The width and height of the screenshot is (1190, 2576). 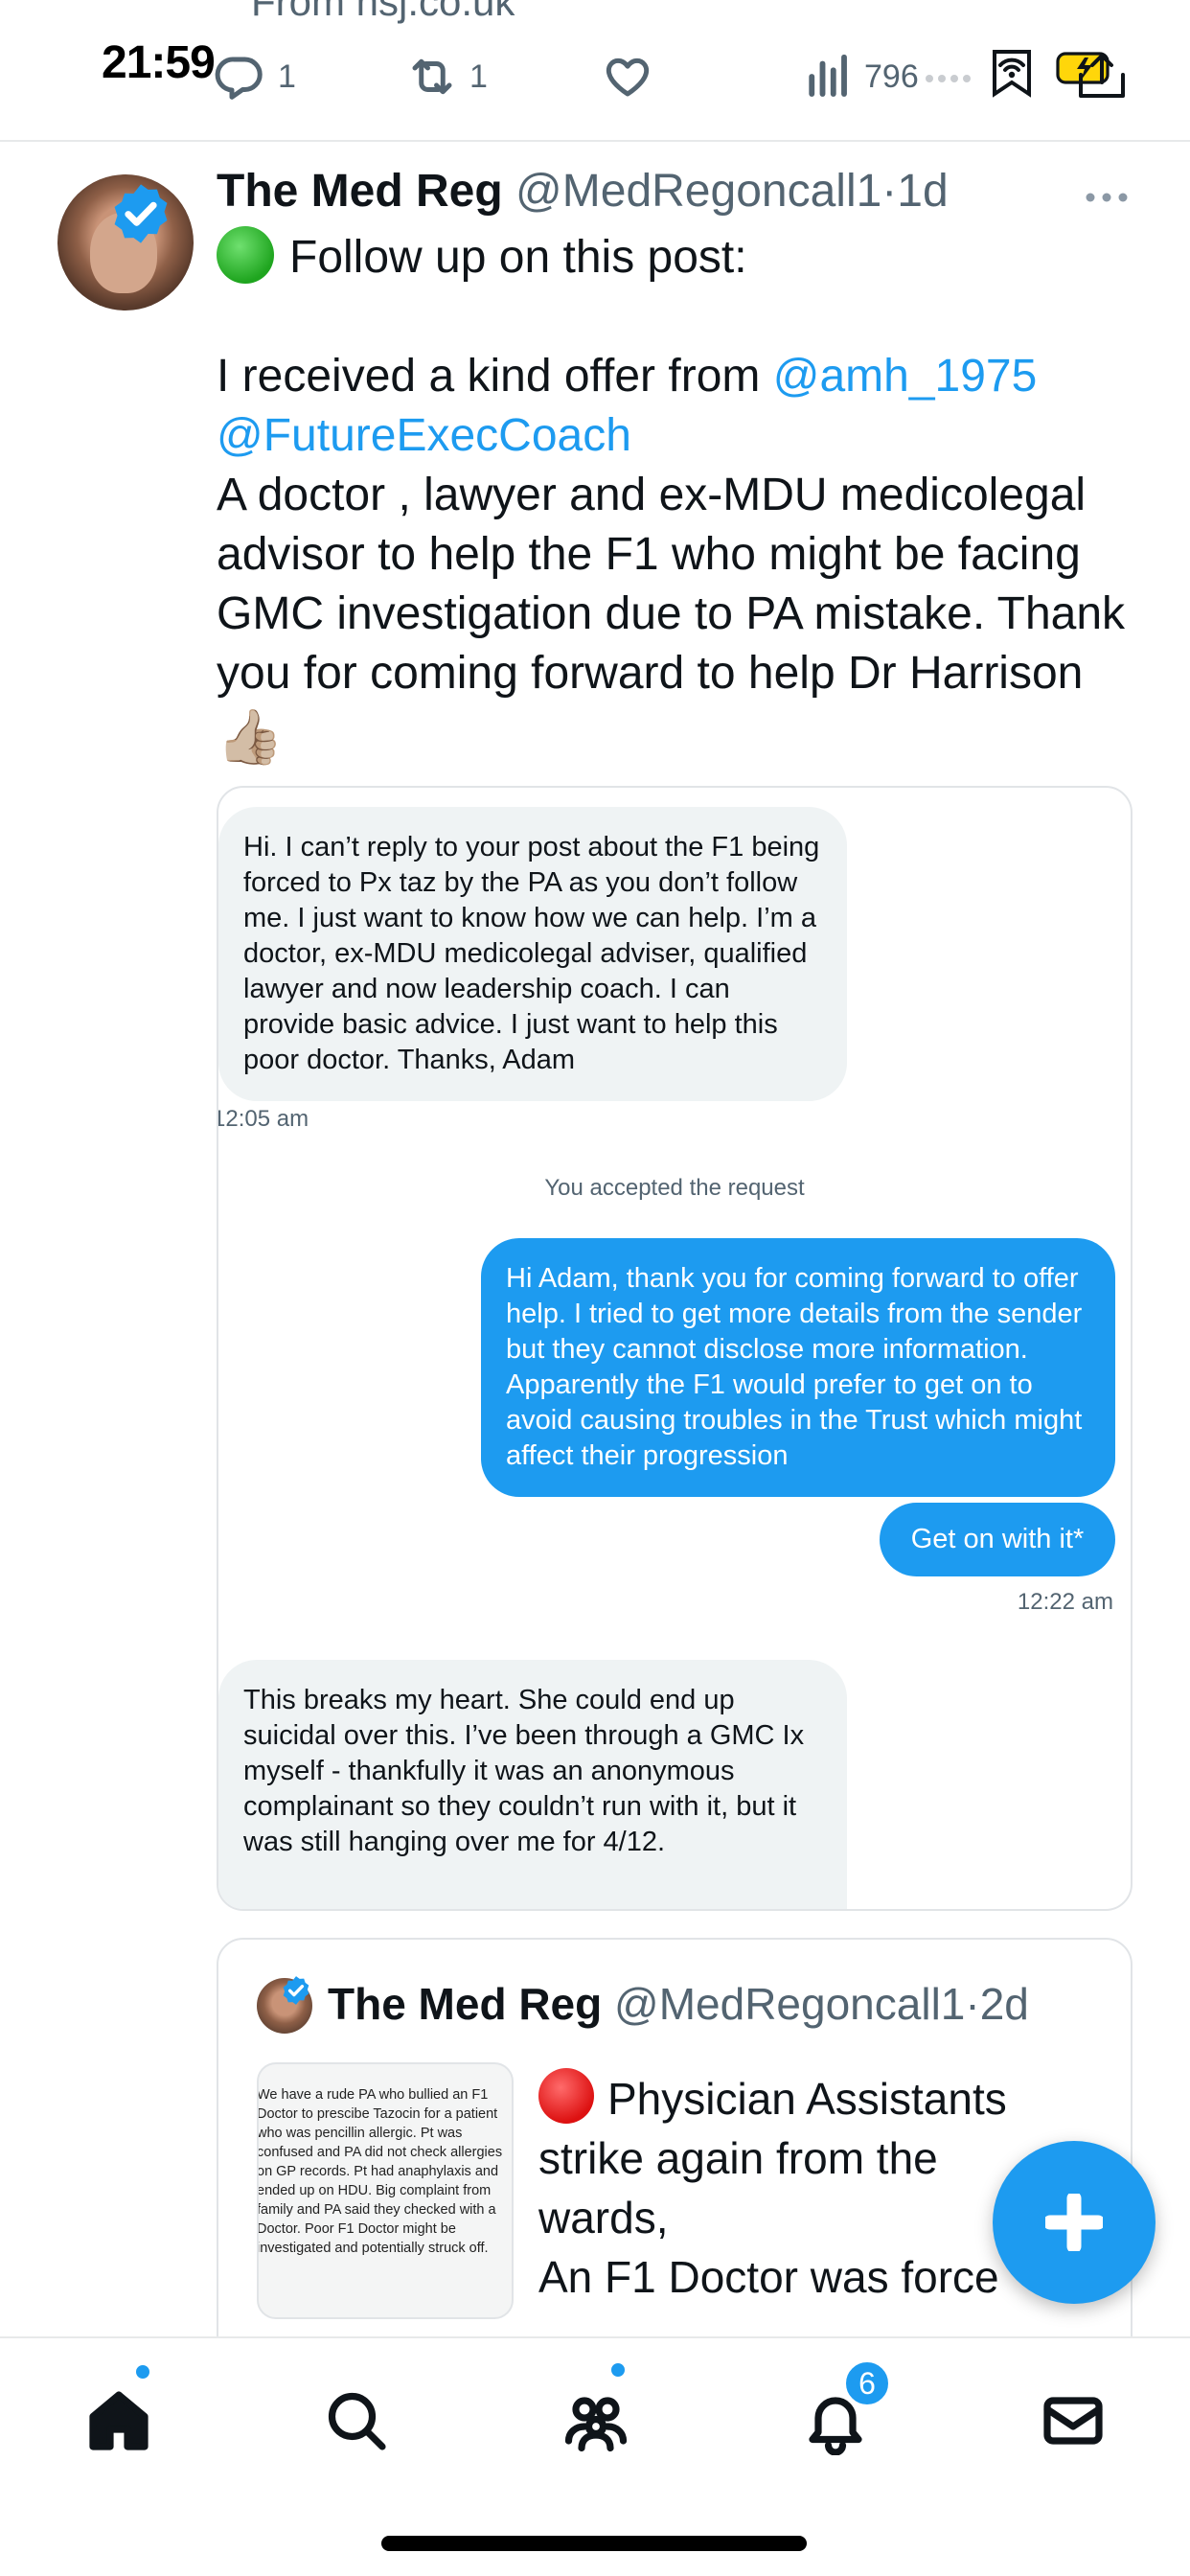 What do you see at coordinates (287, 76) in the screenshot?
I see `reply-count: 1` at bounding box center [287, 76].